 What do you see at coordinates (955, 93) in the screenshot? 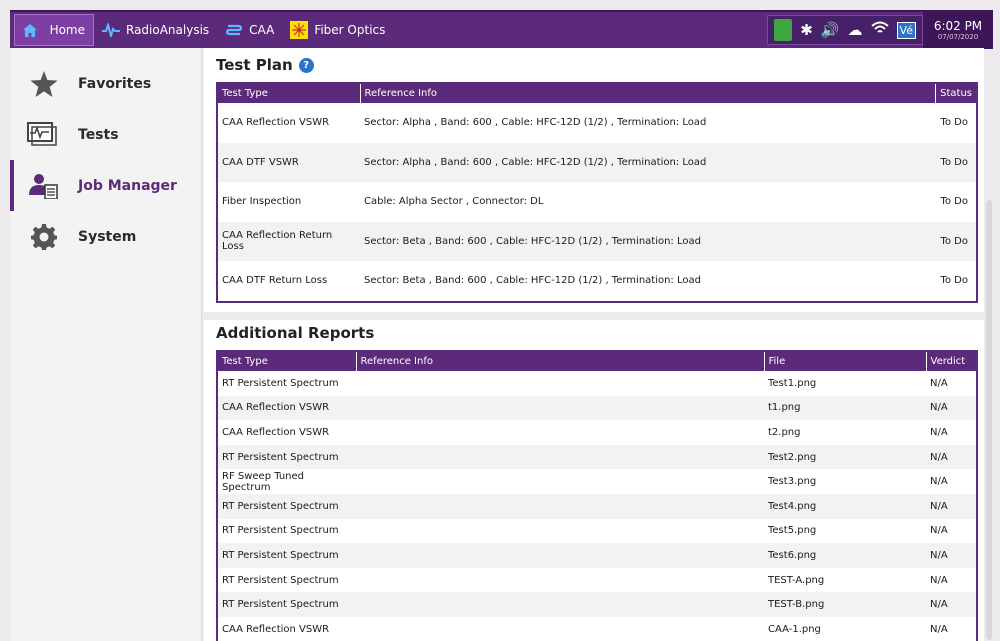
I see `col-status: Status` at bounding box center [955, 93].